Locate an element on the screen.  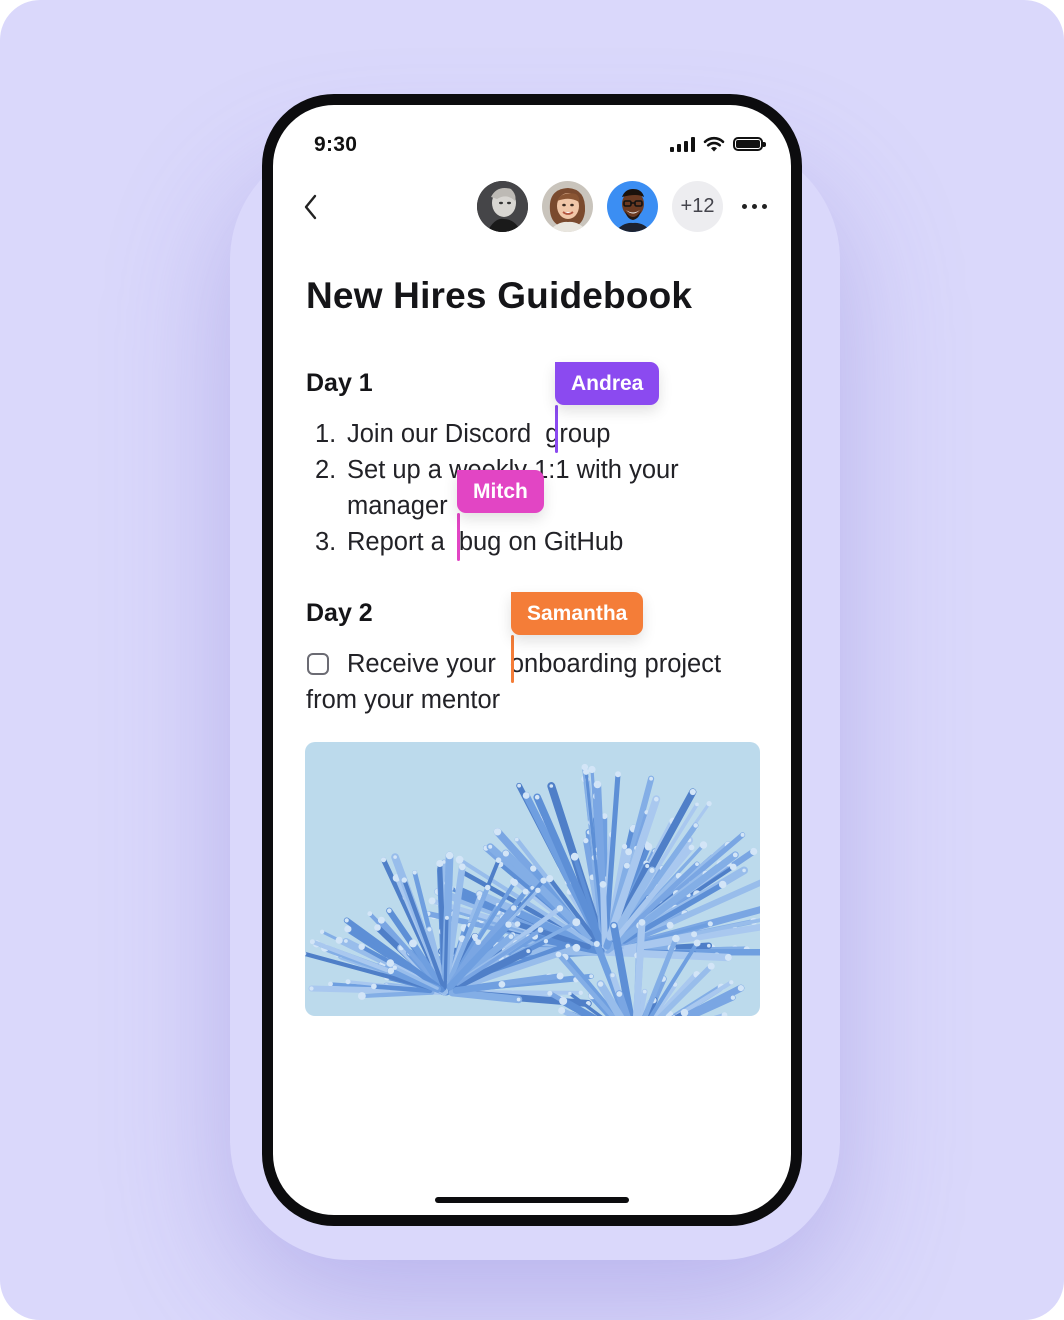
more-options-button is located at coordinates (754, 206).